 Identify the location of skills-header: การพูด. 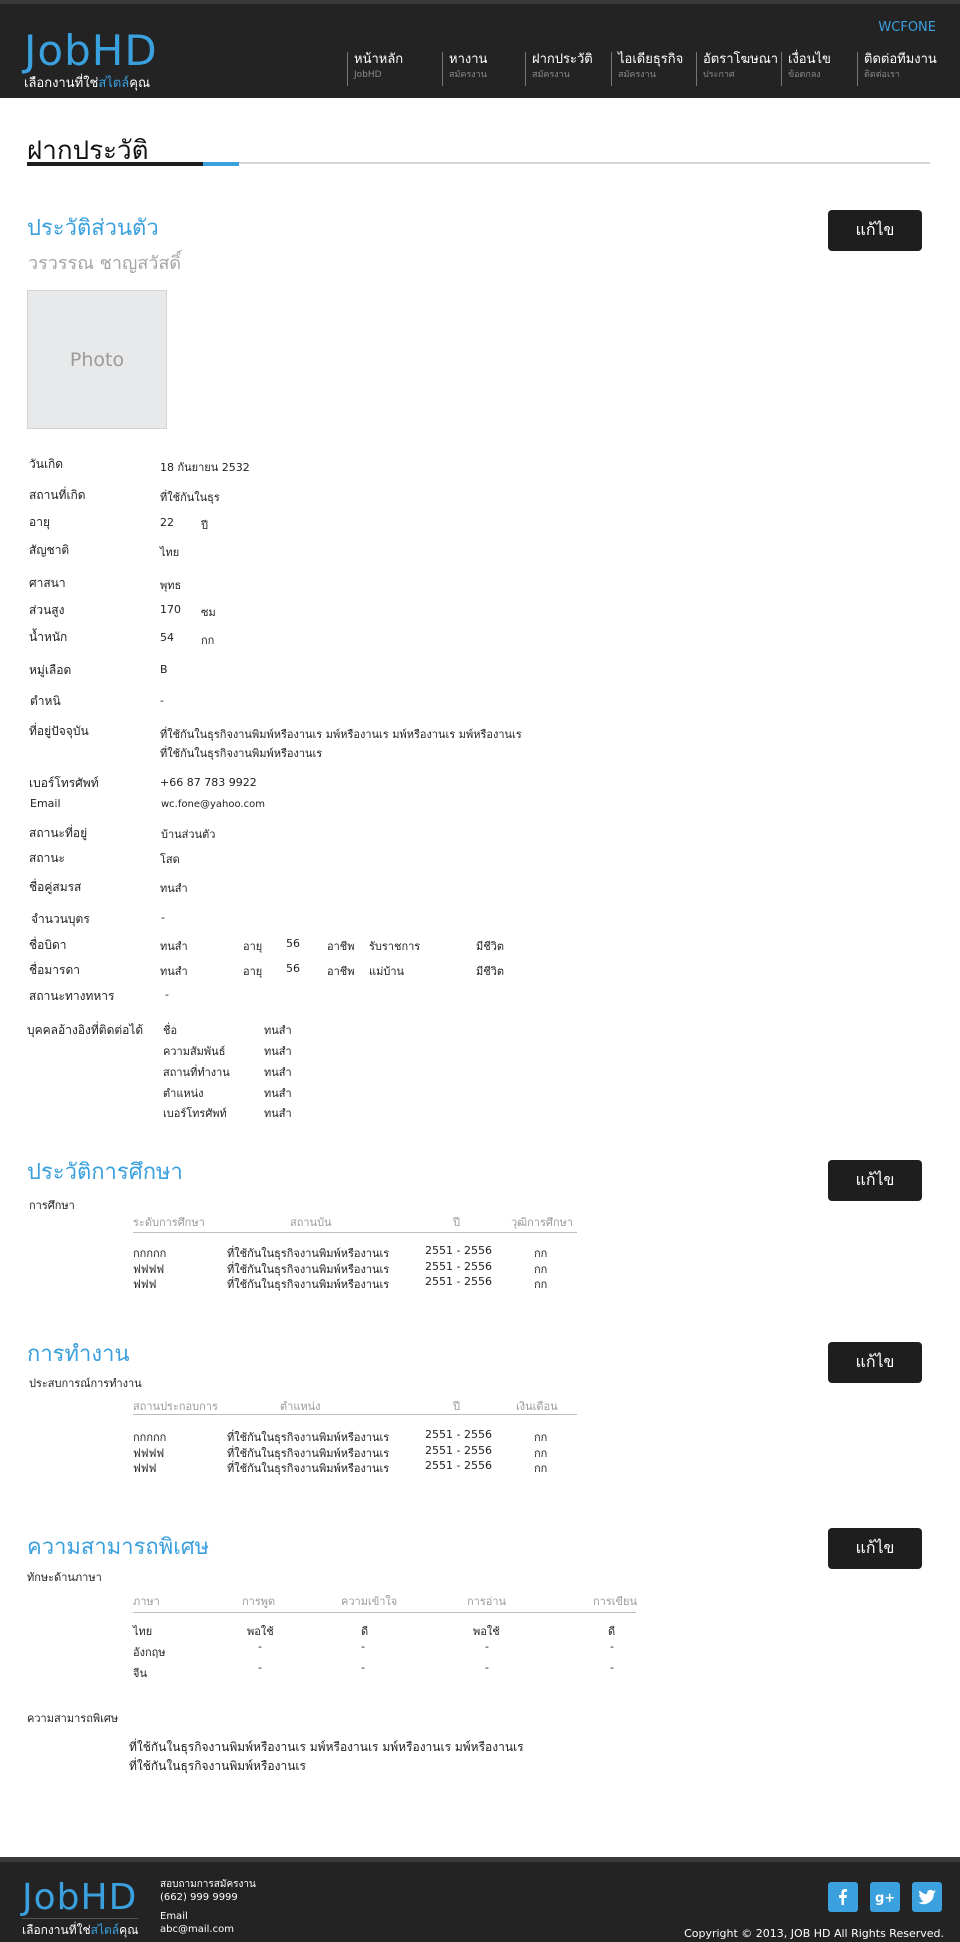
(259, 1601).